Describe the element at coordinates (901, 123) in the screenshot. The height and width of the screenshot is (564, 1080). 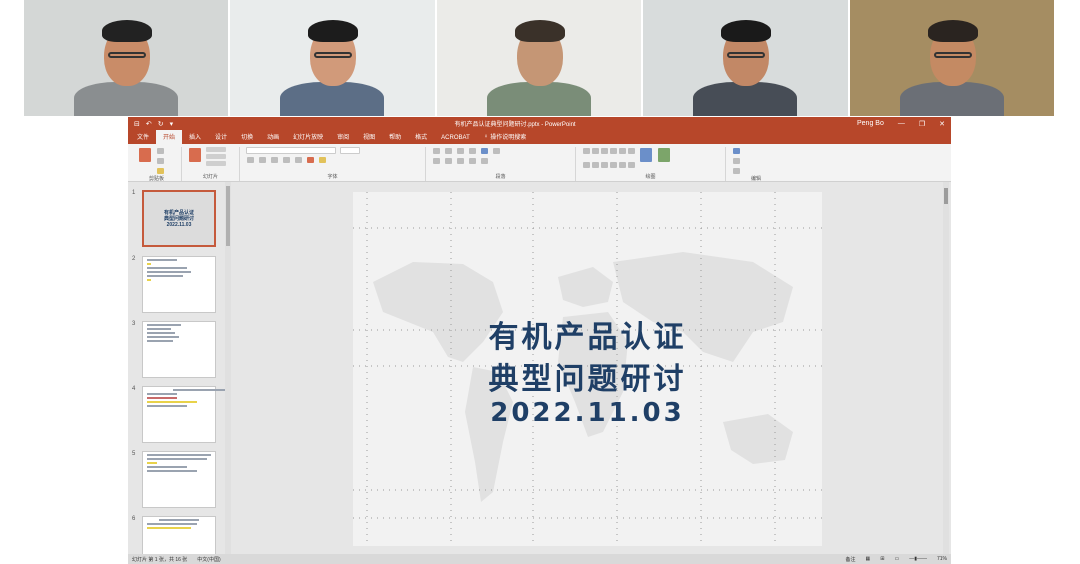
I see `minimize-button: —` at that location.